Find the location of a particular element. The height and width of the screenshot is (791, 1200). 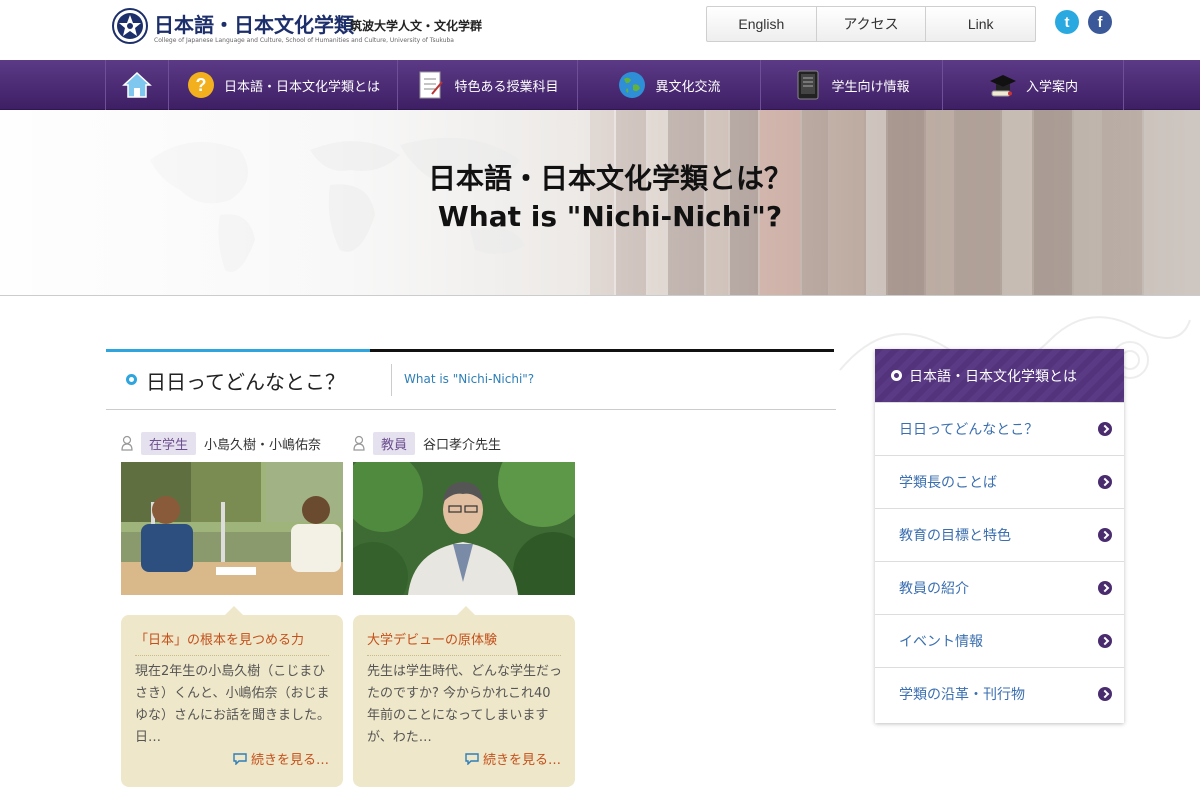

tablet-icon is located at coordinates (808, 85).